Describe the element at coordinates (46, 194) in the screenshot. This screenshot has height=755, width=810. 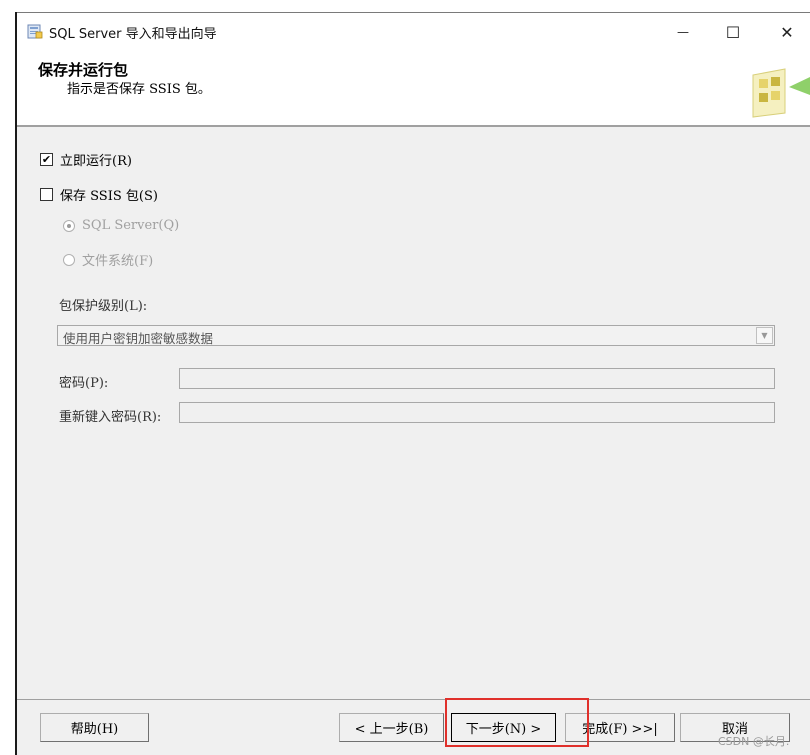
I see `save-ssis-checkbox` at that location.